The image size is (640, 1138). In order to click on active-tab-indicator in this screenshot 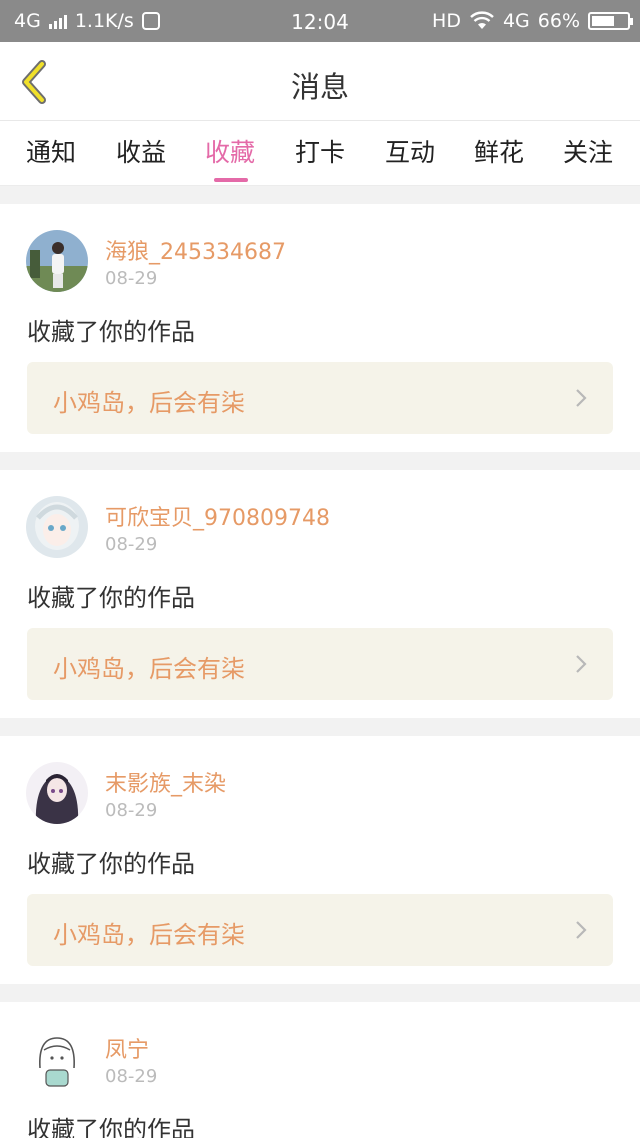, I will do `click(231, 180)`.